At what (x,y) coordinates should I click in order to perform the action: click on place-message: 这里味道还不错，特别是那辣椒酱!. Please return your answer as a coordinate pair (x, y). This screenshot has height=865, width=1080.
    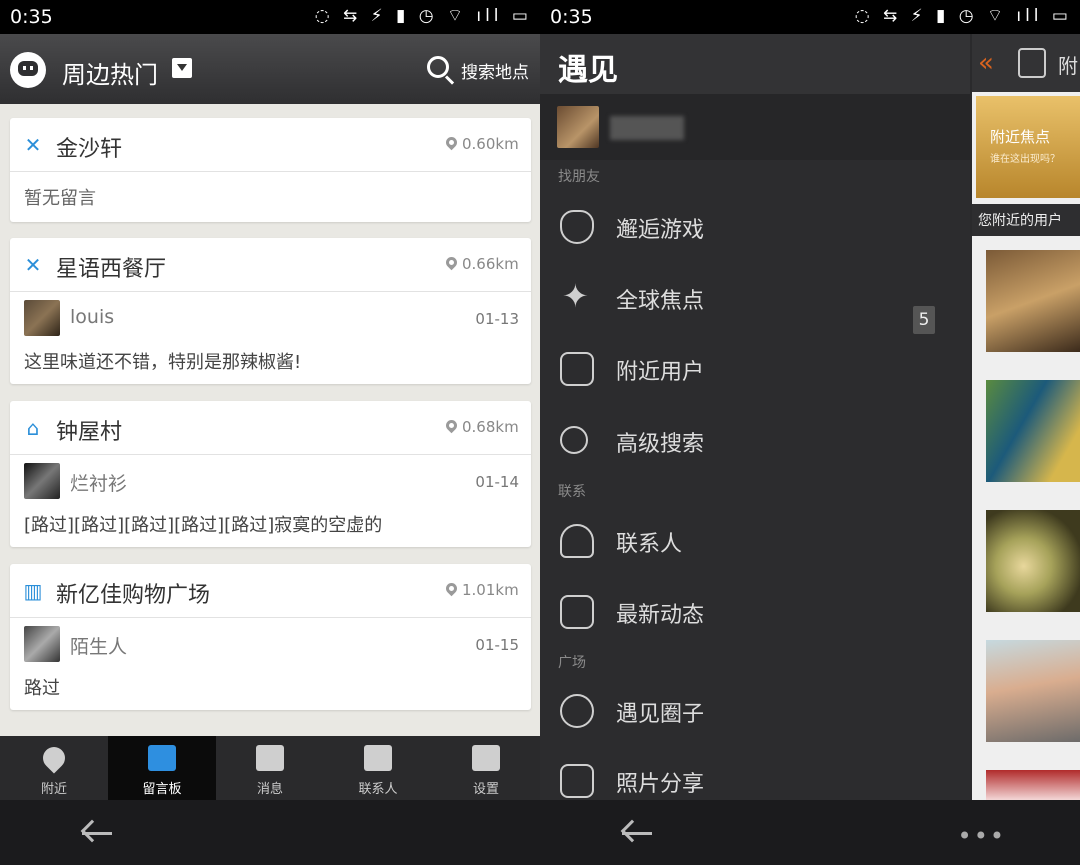
    Looking at the image, I should click on (163, 362).